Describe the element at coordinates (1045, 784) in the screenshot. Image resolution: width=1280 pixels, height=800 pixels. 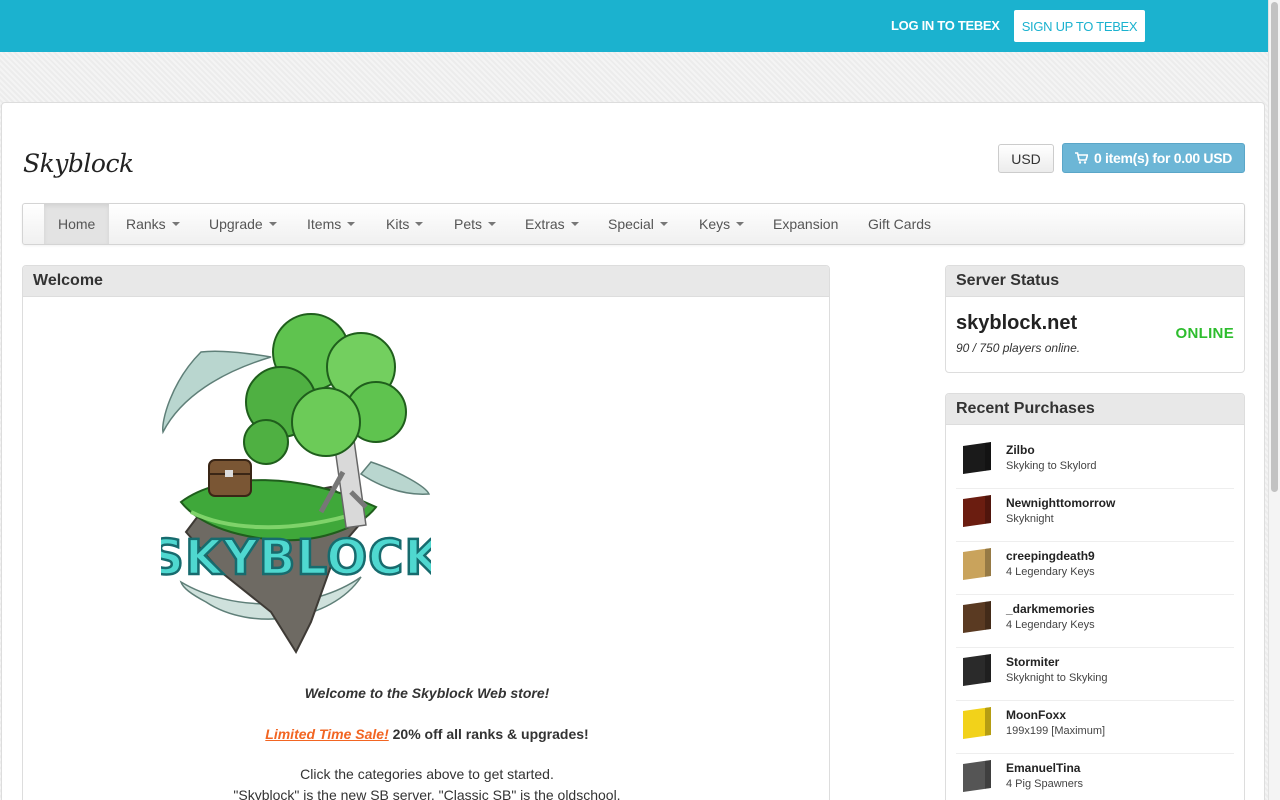
I see `purchased-item: 4 Pig Spawners` at that location.